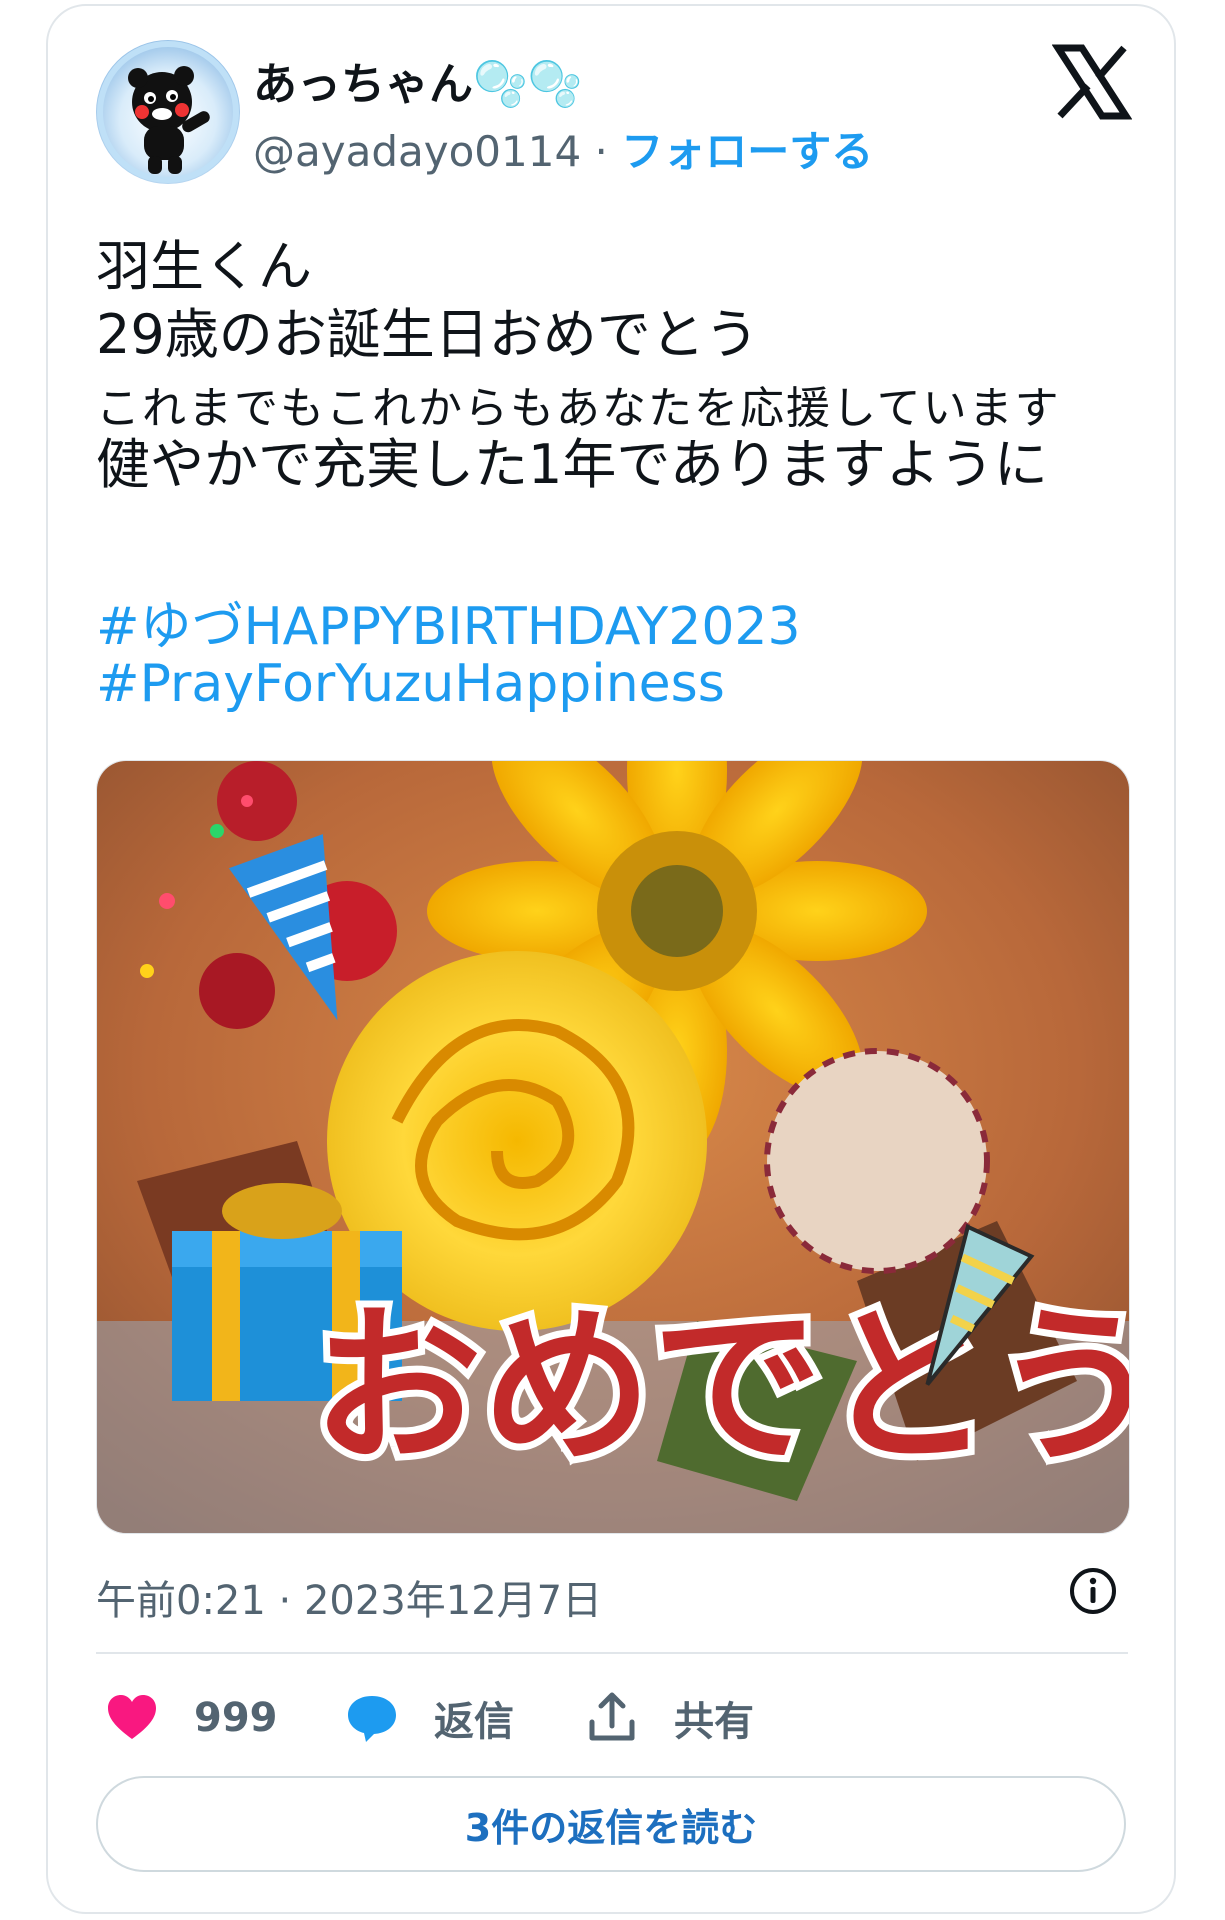  What do you see at coordinates (349, 1597) in the screenshot?
I see `tweet-timestamp: 午前0:21 · 2023年12月7日` at bounding box center [349, 1597].